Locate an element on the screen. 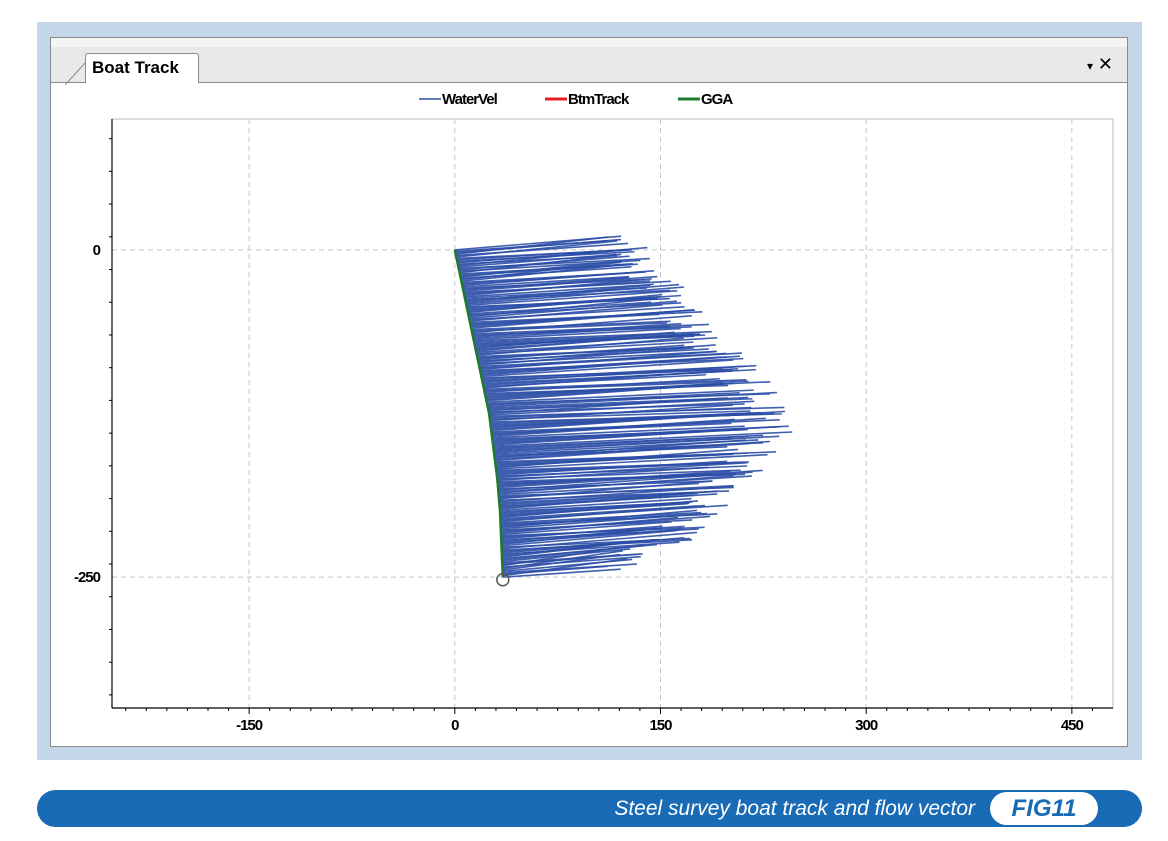  y-tick-label: -250 is located at coordinates (87, 577).